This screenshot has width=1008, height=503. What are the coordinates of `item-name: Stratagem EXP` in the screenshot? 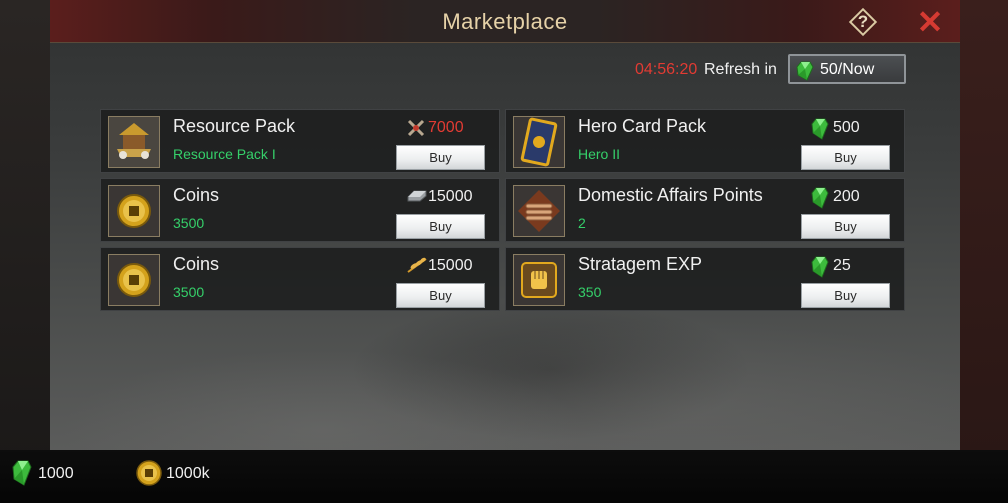 It's located at (640, 264).